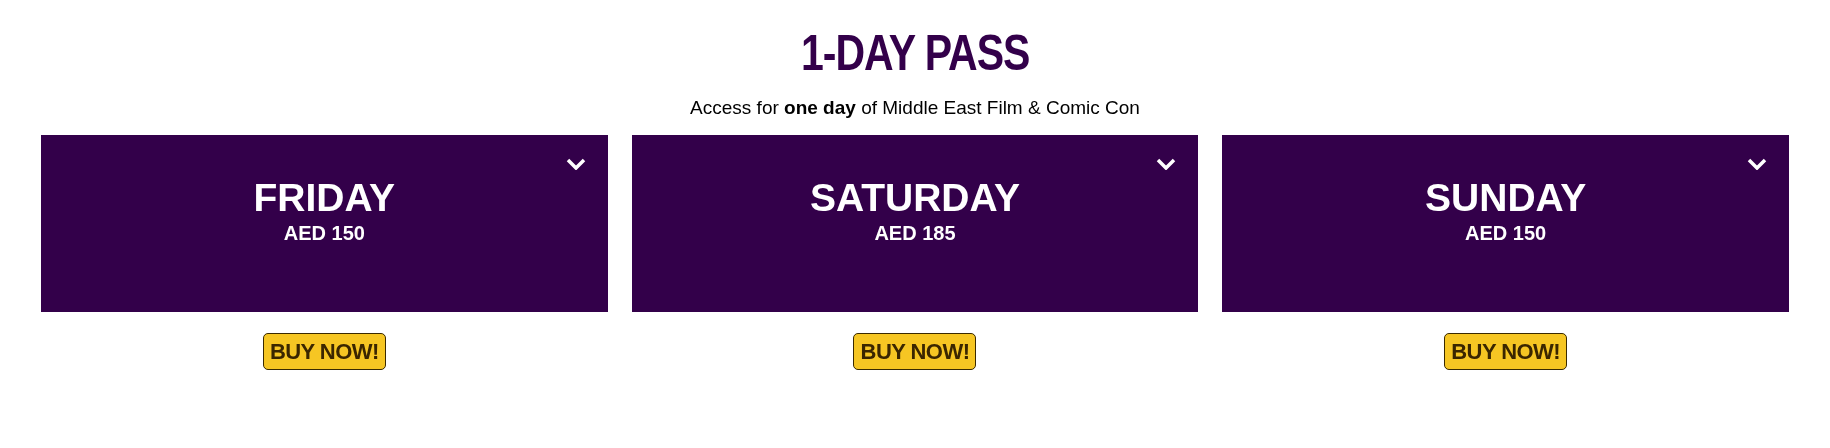 This screenshot has height=448, width=1830. I want to click on day-name: SATURDAY, so click(915, 198).